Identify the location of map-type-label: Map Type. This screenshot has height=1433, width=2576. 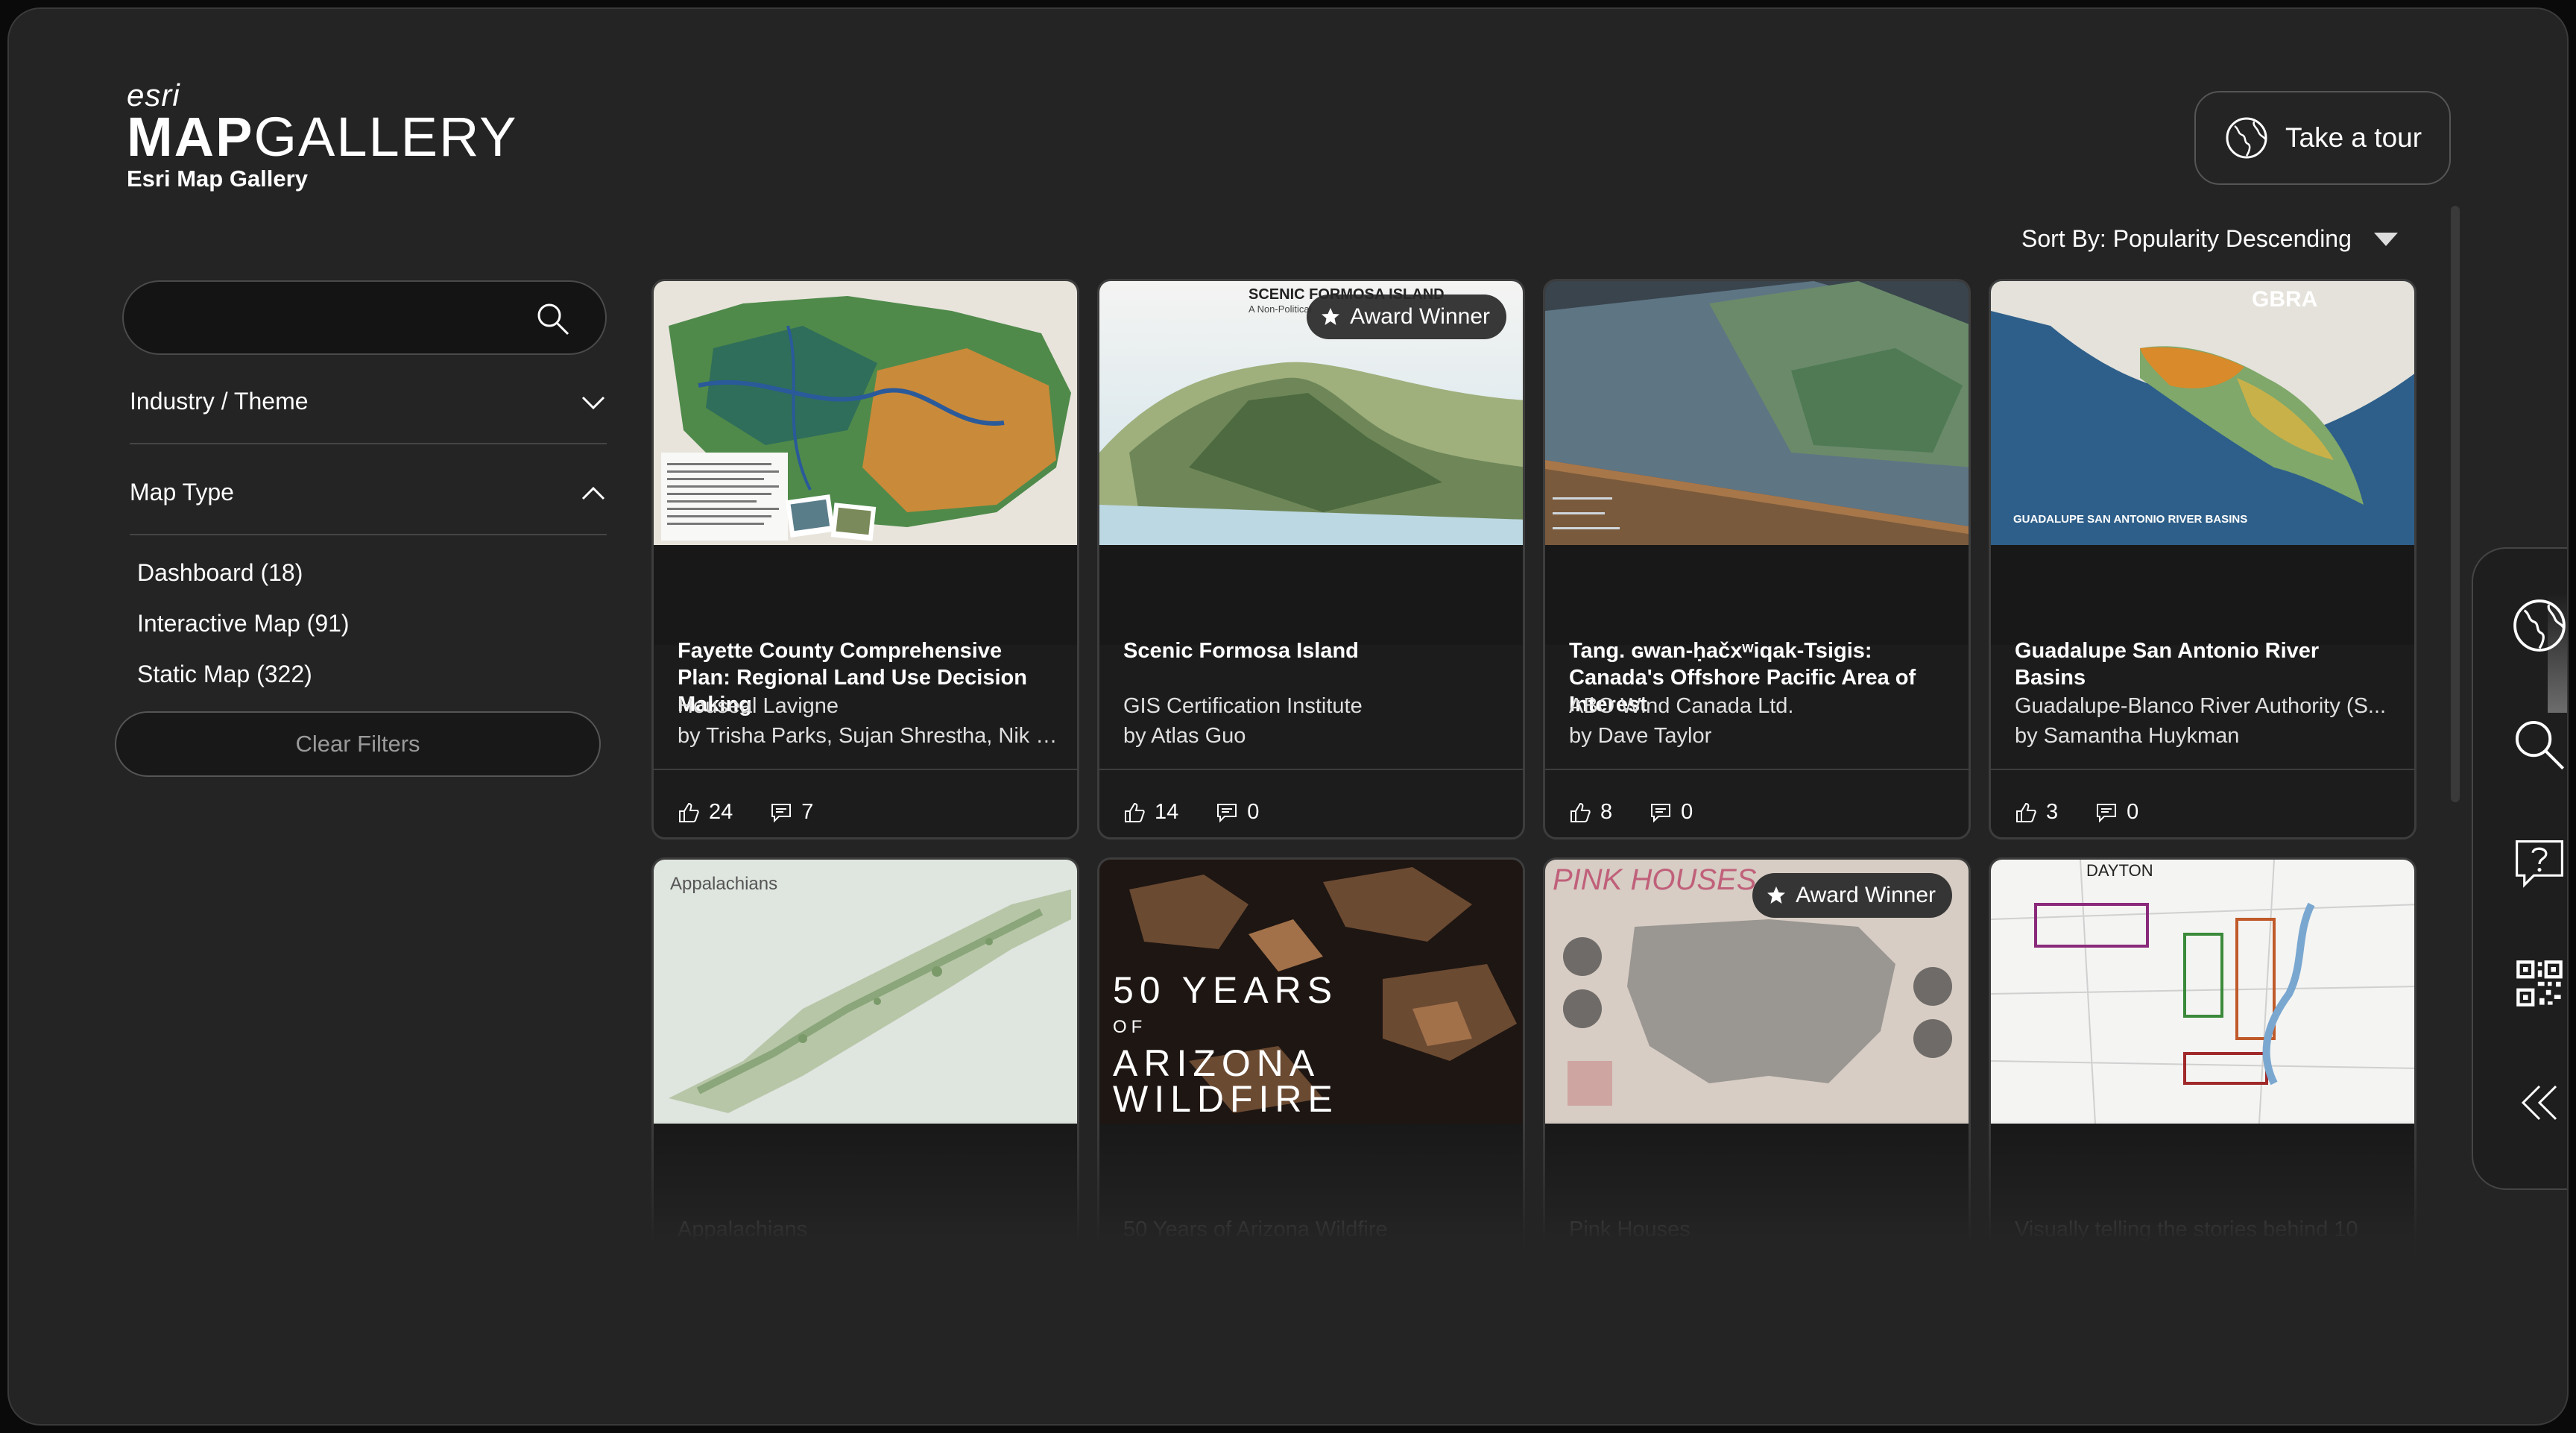
(182, 493).